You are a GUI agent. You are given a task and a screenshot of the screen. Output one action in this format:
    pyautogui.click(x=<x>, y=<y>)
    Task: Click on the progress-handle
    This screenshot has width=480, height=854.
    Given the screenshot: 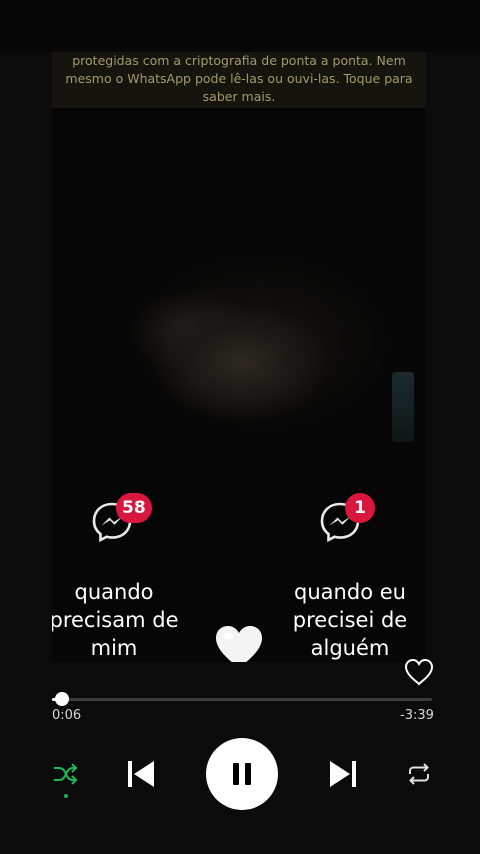 What is the action you would take?
    pyautogui.click(x=62, y=699)
    